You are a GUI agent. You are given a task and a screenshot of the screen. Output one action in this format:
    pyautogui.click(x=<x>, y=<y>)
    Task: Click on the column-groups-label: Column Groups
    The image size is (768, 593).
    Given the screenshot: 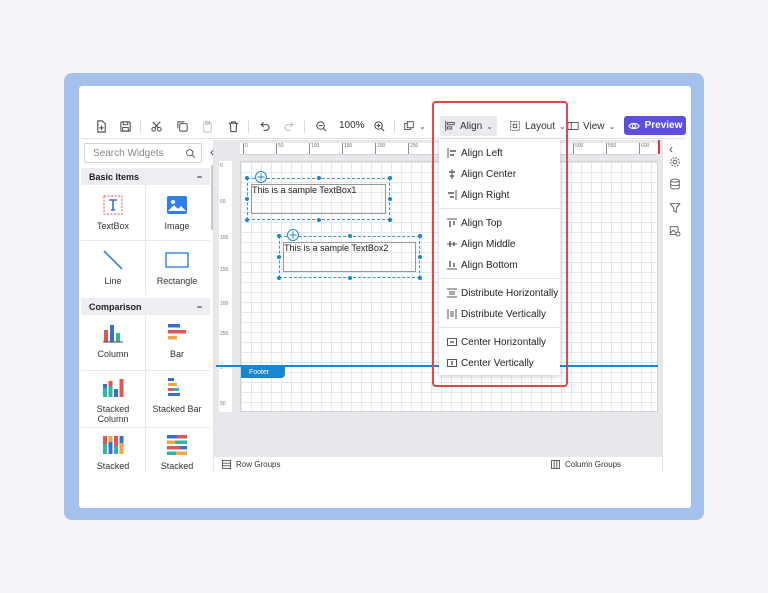 What is the action you would take?
    pyautogui.click(x=593, y=464)
    